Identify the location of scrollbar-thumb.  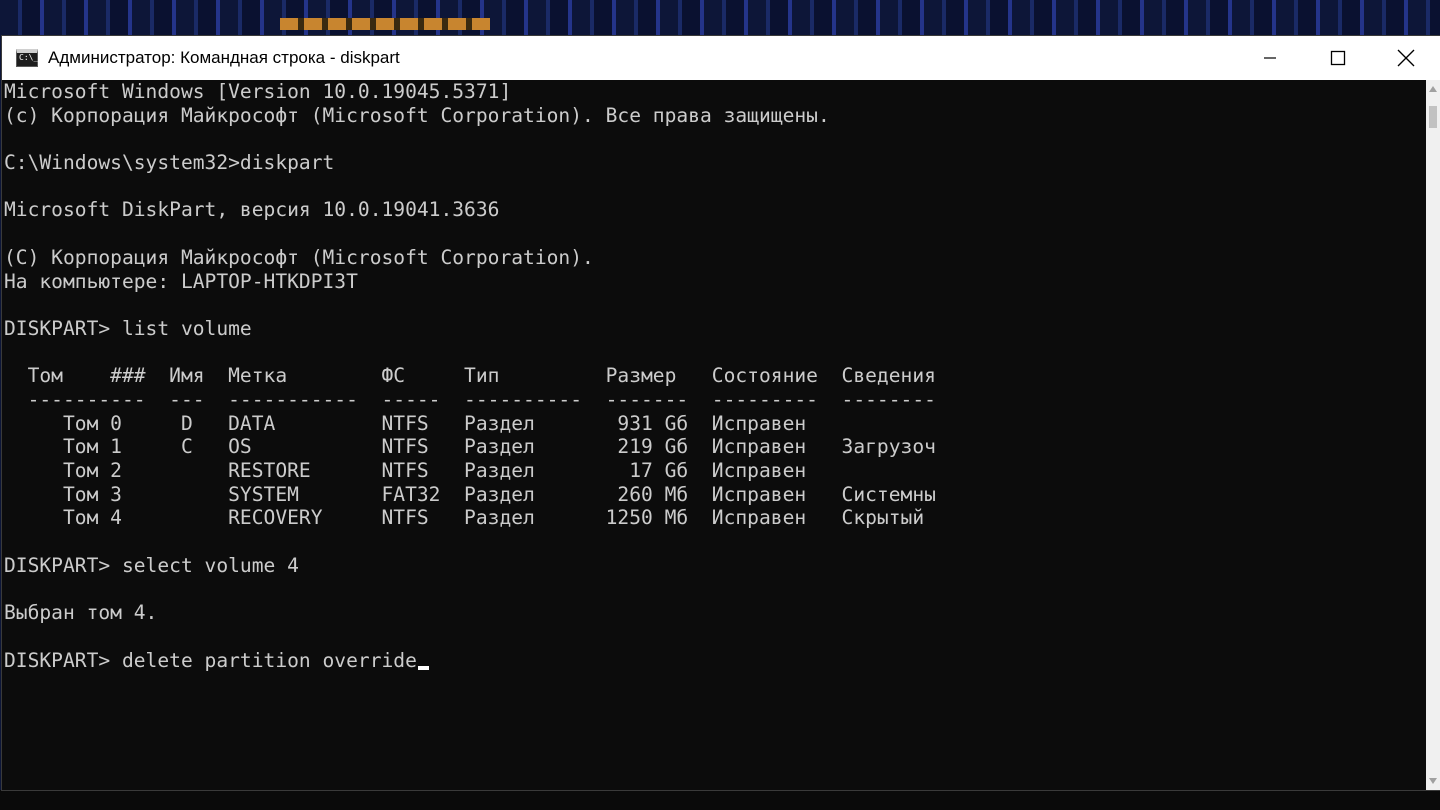
(1433, 117).